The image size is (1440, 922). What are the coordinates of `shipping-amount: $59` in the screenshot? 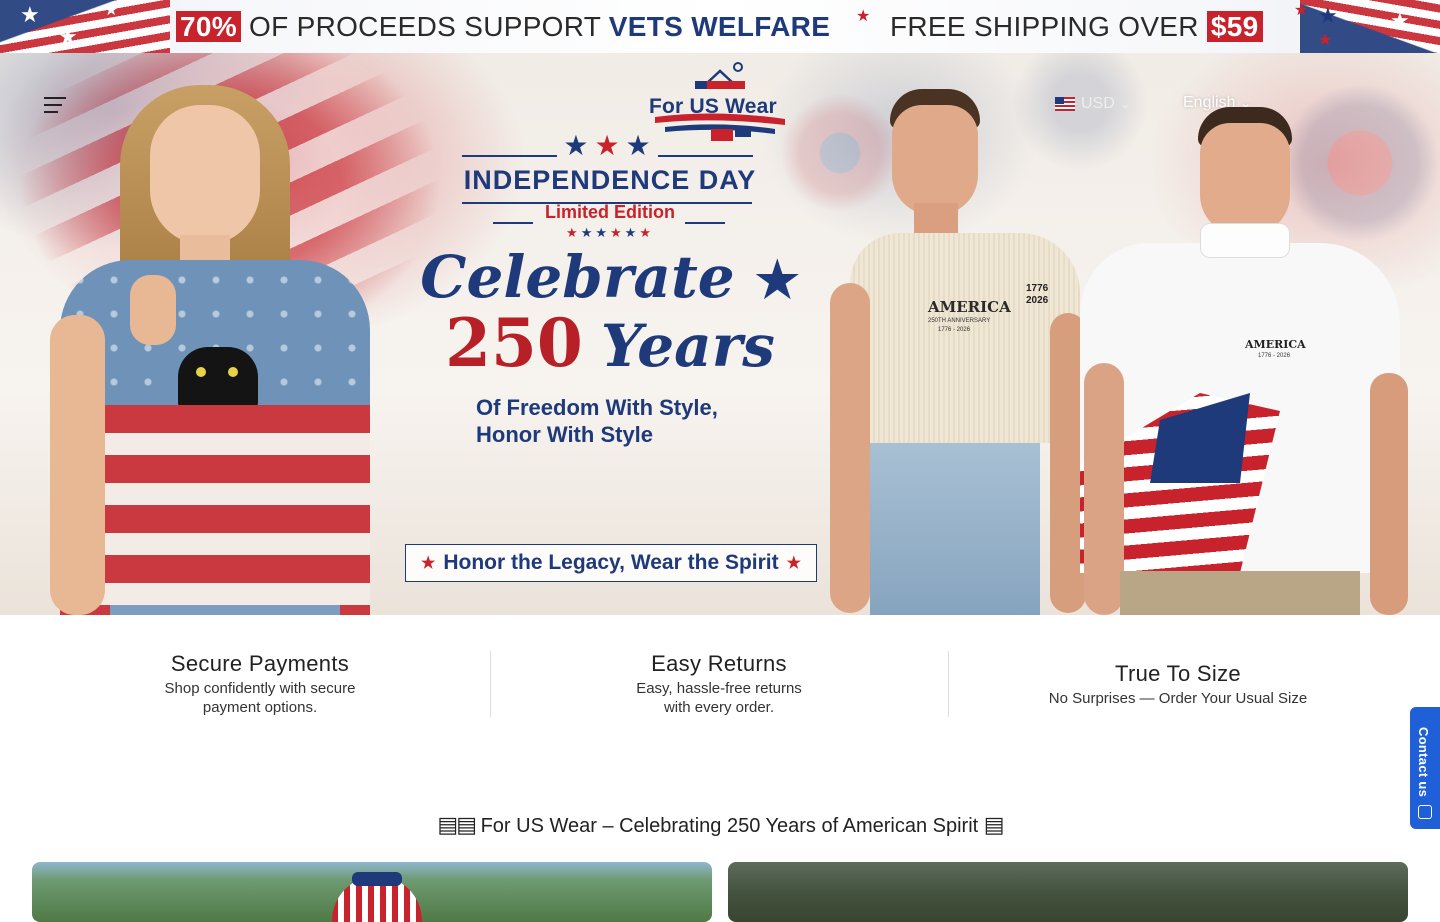 It's located at (1234, 26).